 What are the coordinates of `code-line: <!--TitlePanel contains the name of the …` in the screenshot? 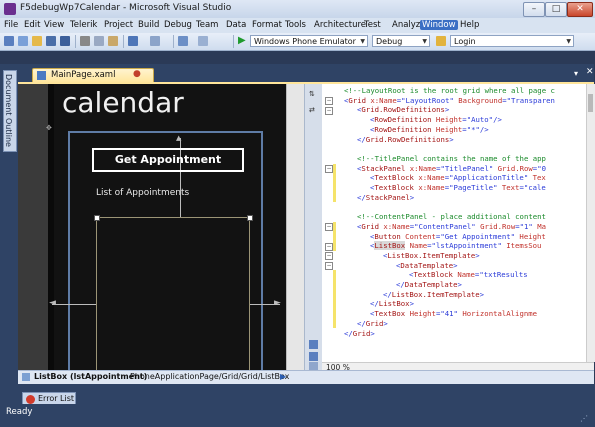 It's located at (451, 159).